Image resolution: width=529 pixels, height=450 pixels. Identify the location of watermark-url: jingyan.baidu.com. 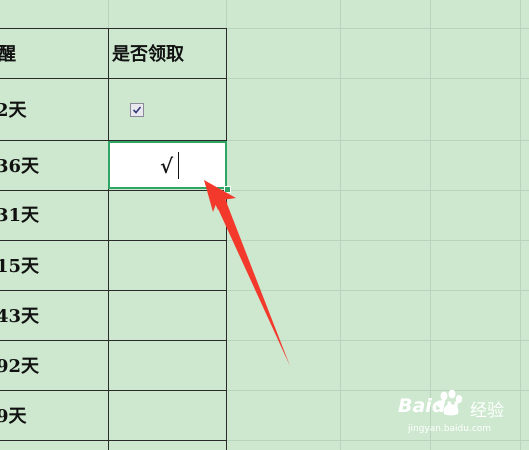
(450, 429).